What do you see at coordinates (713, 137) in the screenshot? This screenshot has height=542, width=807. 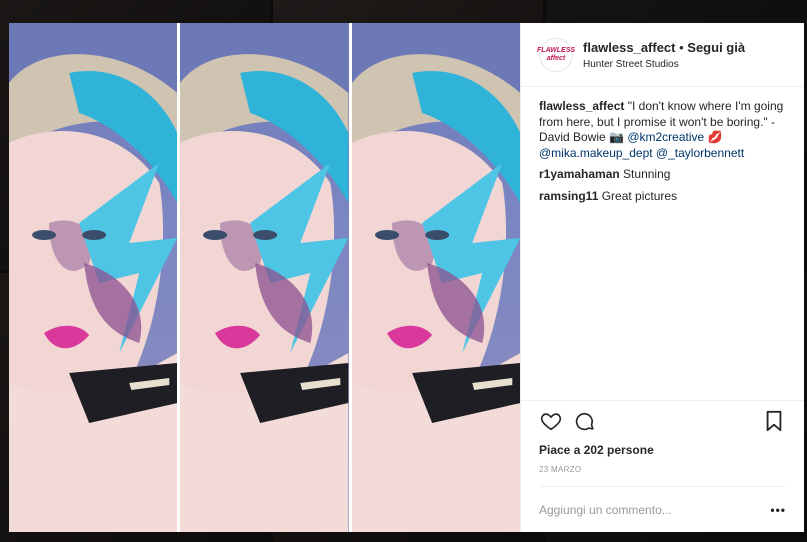 I see `comment-text: 💋` at bounding box center [713, 137].